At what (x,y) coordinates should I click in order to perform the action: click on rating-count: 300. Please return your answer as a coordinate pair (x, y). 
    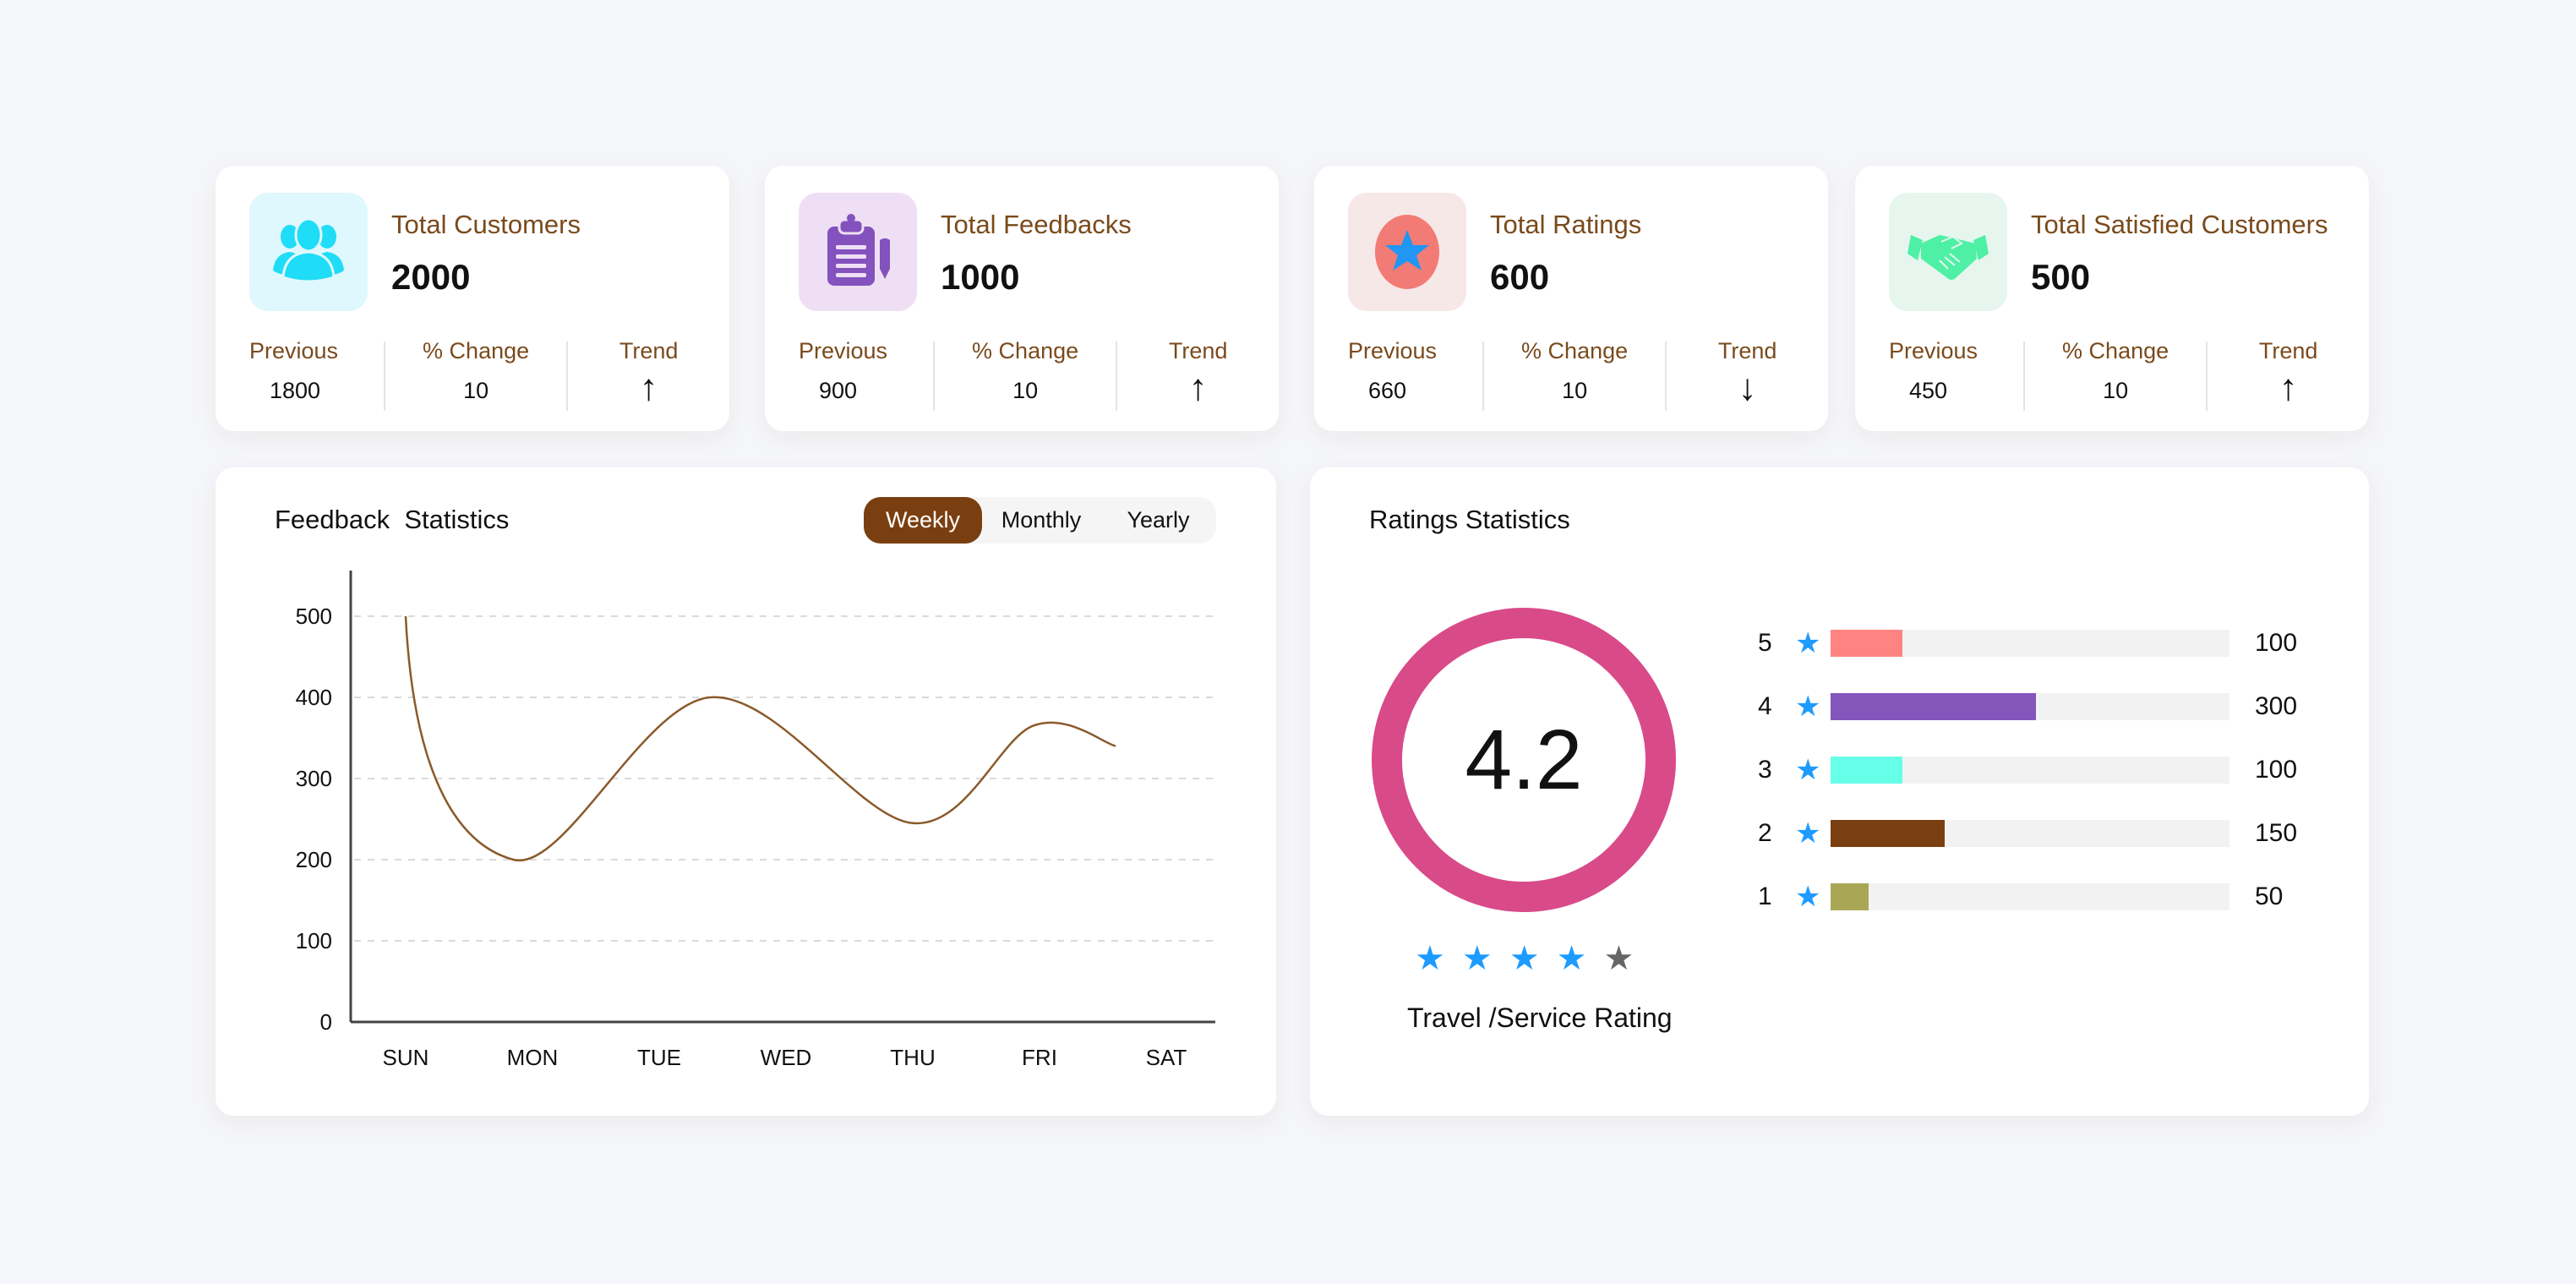
    Looking at the image, I should click on (2276, 705).